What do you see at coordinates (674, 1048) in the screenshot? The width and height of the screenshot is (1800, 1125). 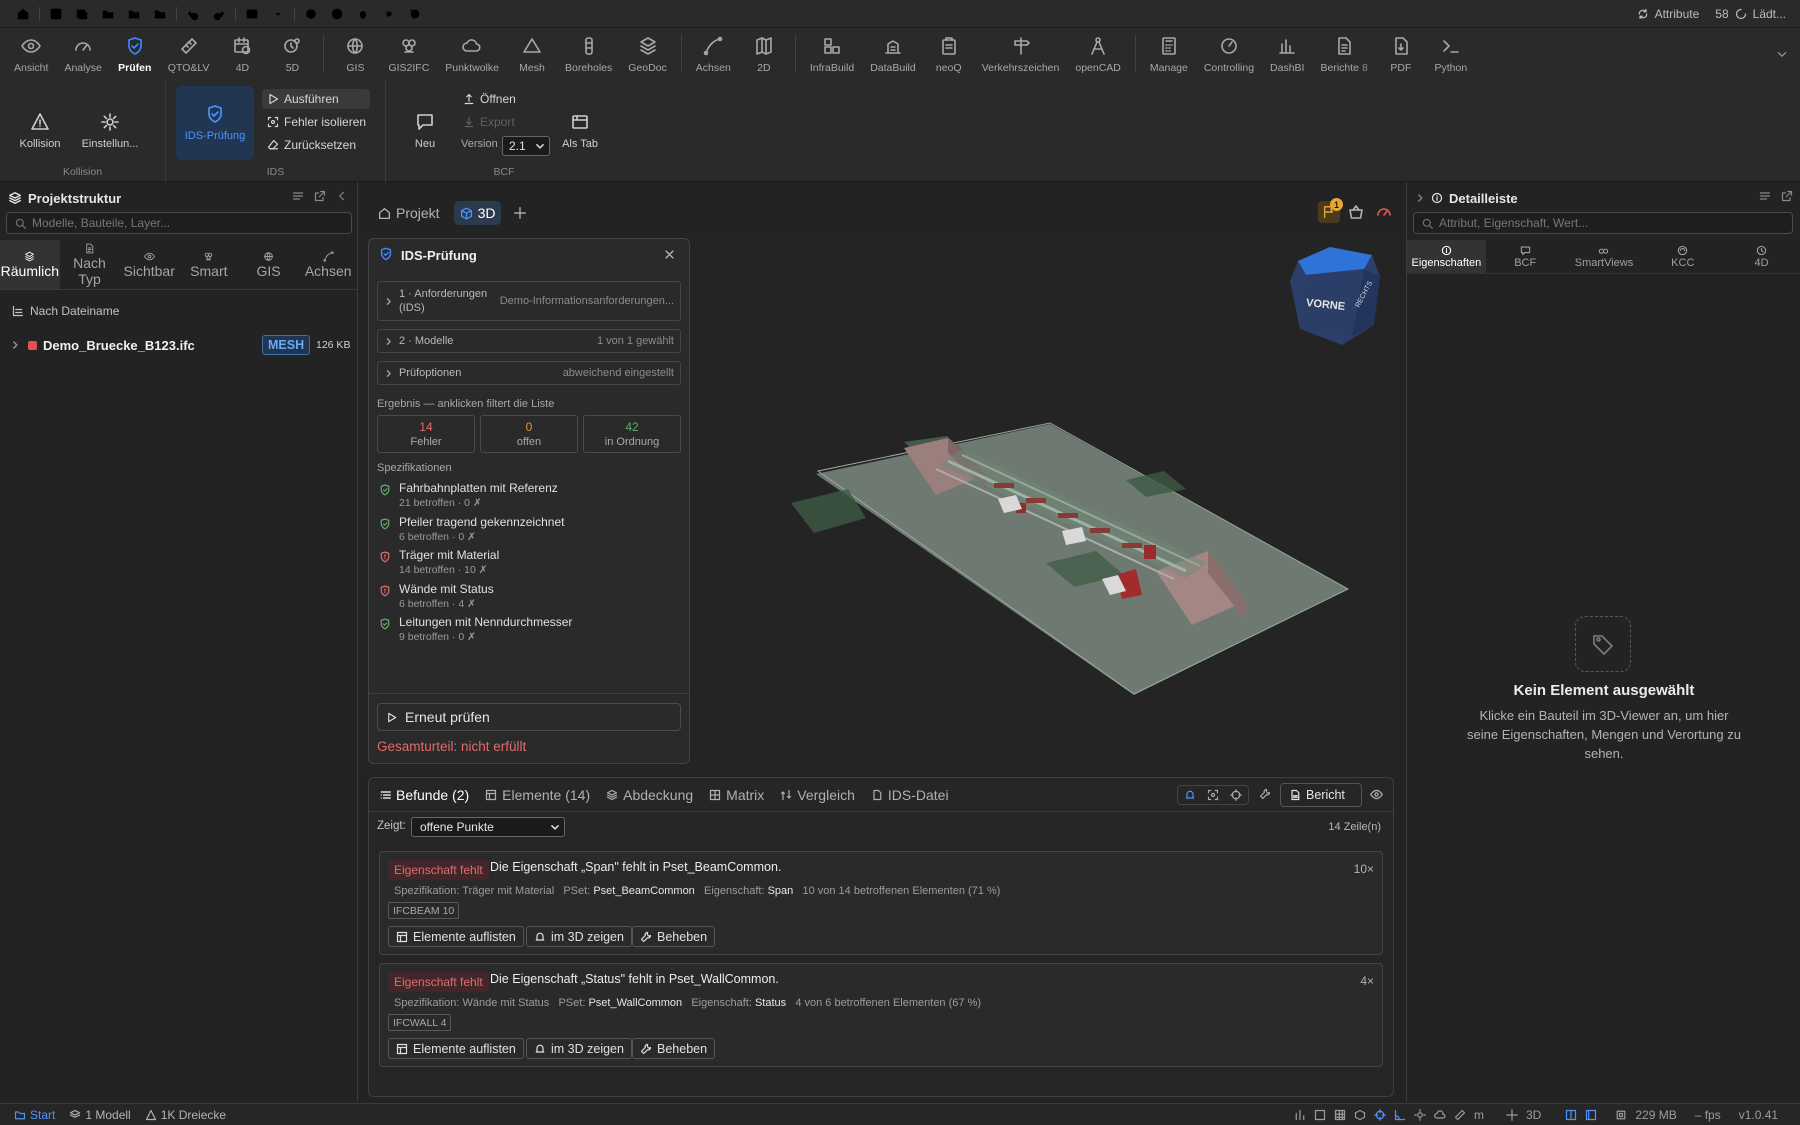 I see `fix-button: Beheben` at bounding box center [674, 1048].